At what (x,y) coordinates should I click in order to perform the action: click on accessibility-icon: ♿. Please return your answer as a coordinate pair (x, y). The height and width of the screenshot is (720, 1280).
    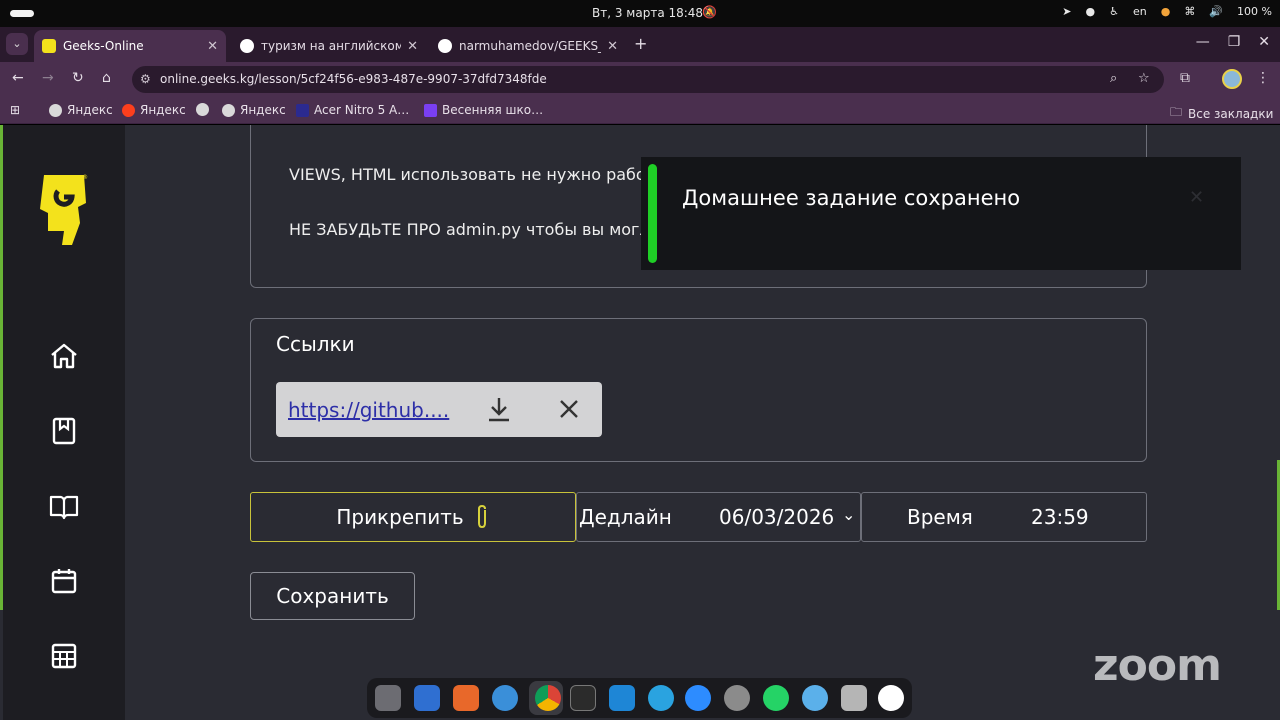
    Looking at the image, I should click on (1114, 11).